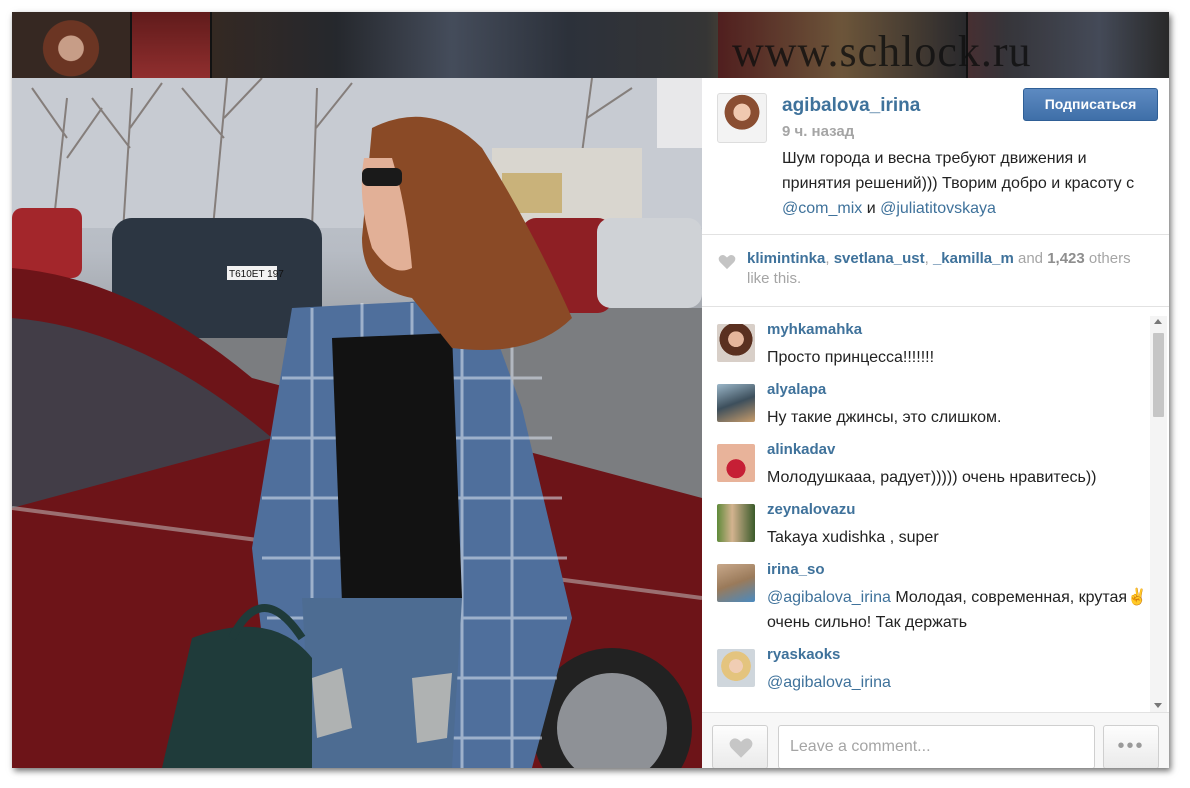 This screenshot has width=1190, height=788. Describe the element at coordinates (1158, 321) in the screenshot. I see `scroll-up-arrow-icon` at that location.